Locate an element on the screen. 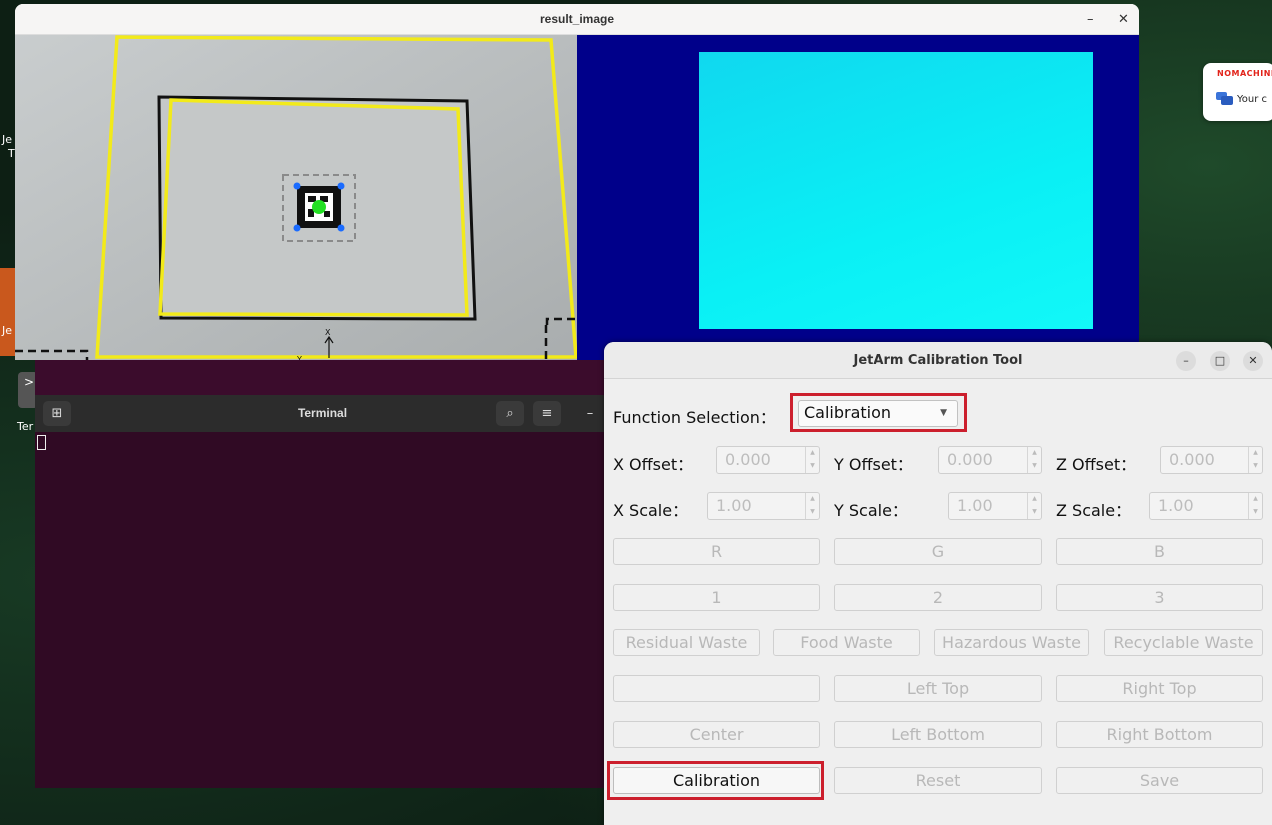  button-2: 2 is located at coordinates (938, 597).